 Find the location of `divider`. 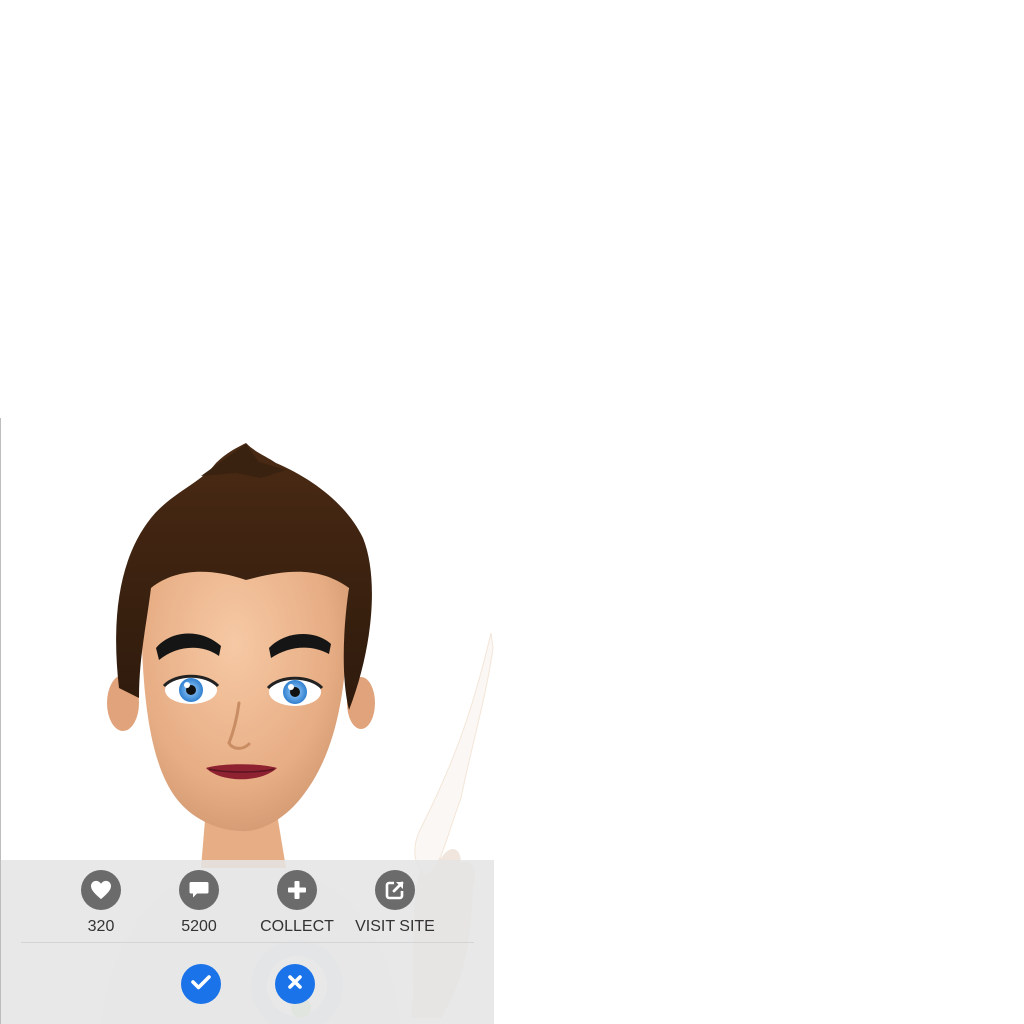

divider is located at coordinates (247, 942).